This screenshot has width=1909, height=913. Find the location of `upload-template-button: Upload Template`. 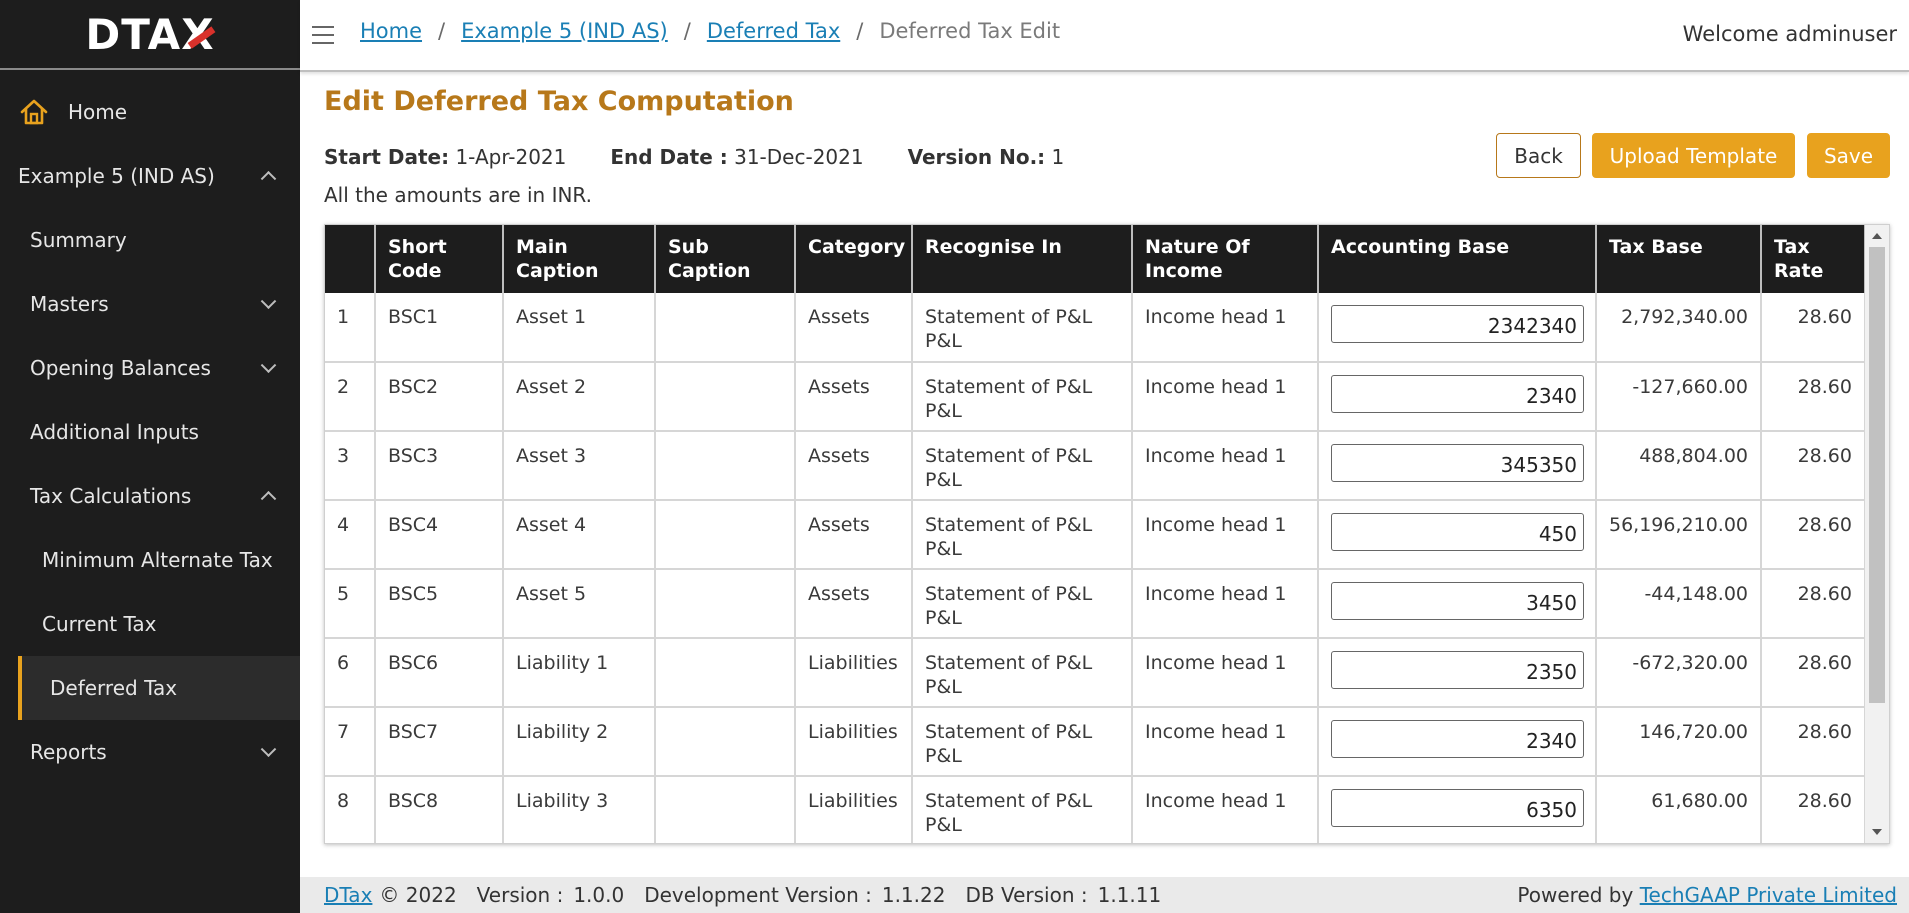

upload-template-button: Upload Template is located at coordinates (1693, 155).